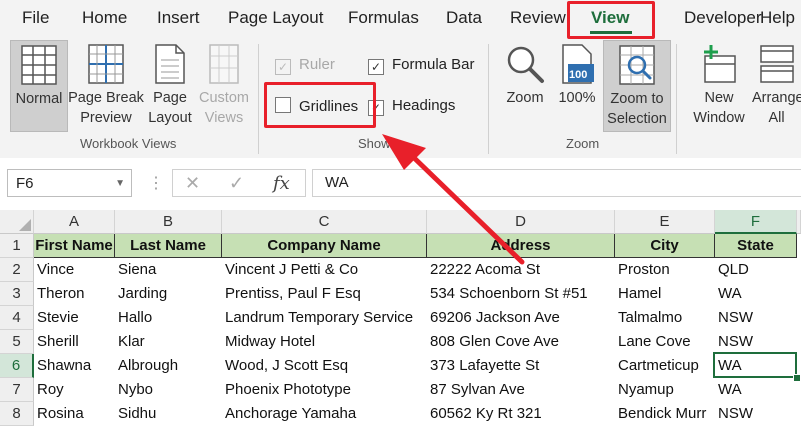 The image size is (801, 426). What do you see at coordinates (324, 222) in the screenshot?
I see `column-header-c: C` at bounding box center [324, 222].